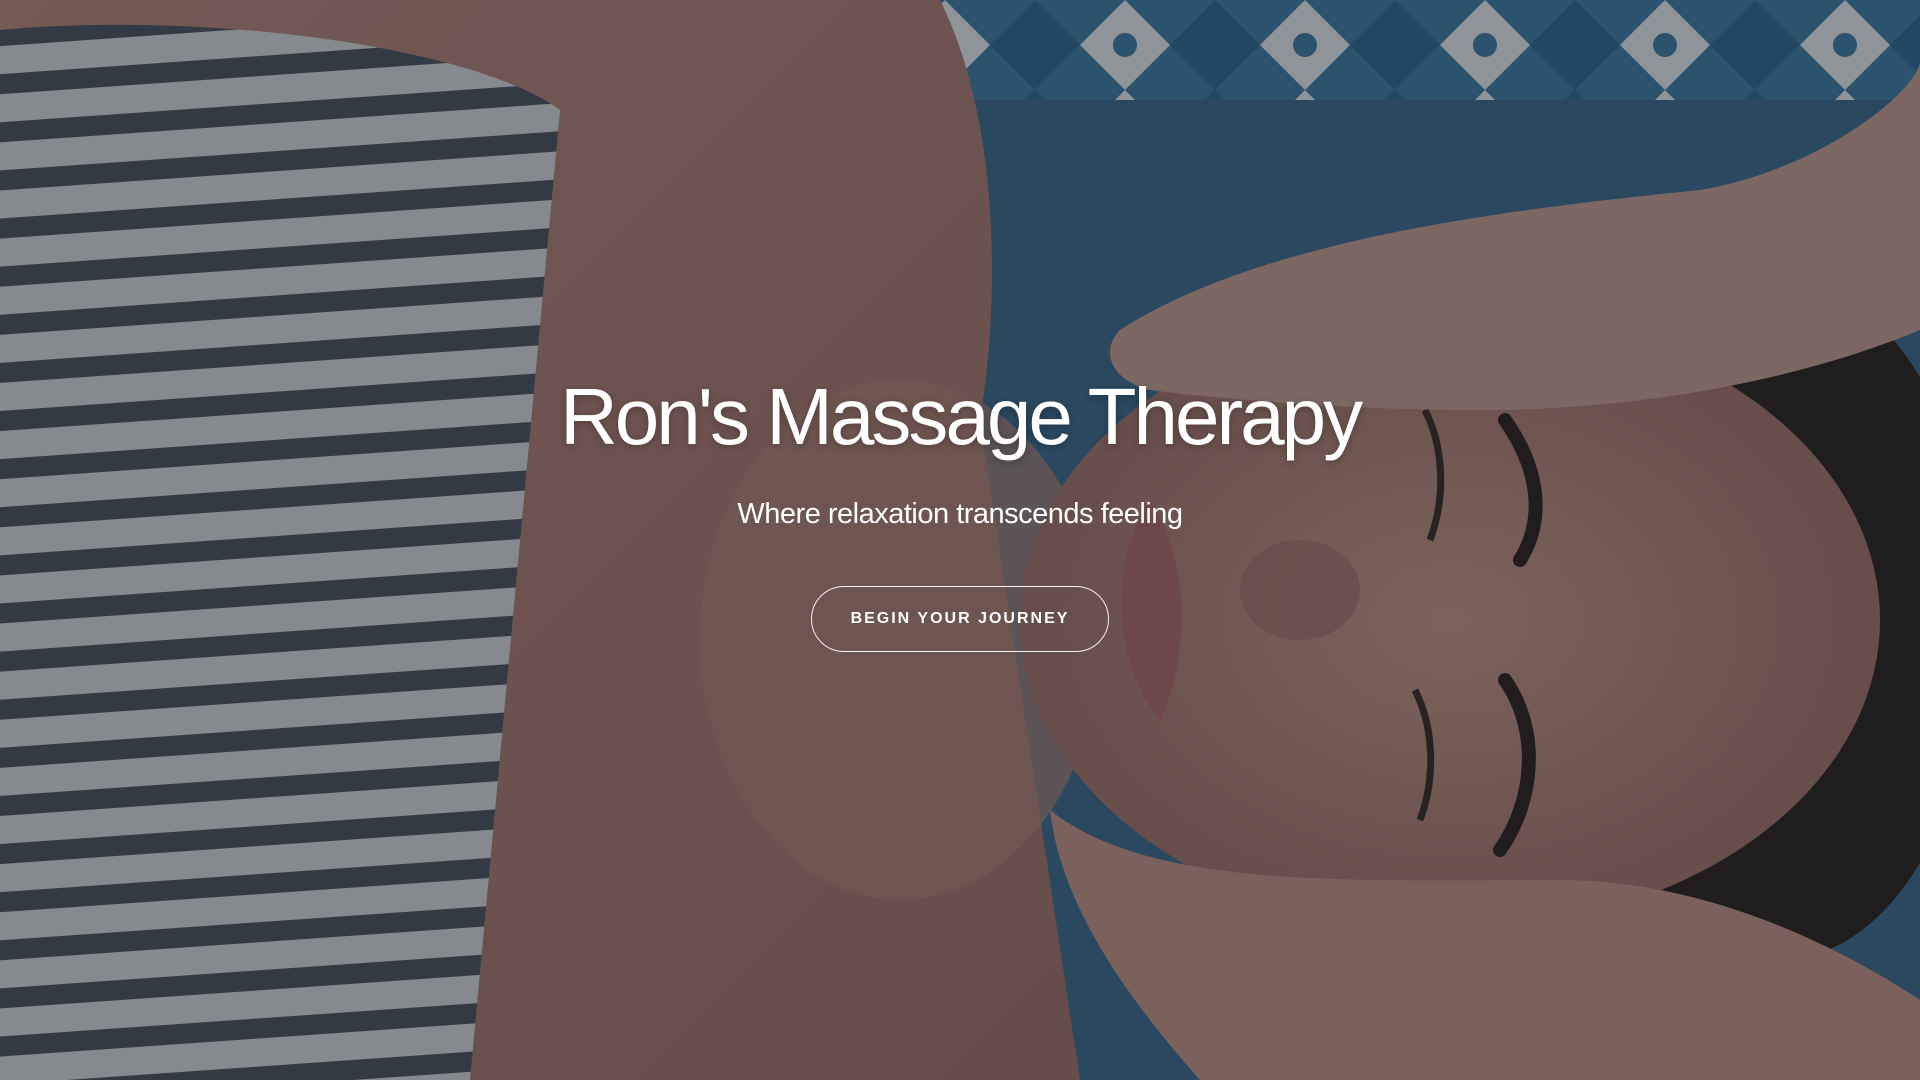 This screenshot has width=1920, height=1080. What do you see at coordinates (960, 619) in the screenshot?
I see `begin-journey-button: BEGIN YOUR JOURNEY` at bounding box center [960, 619].